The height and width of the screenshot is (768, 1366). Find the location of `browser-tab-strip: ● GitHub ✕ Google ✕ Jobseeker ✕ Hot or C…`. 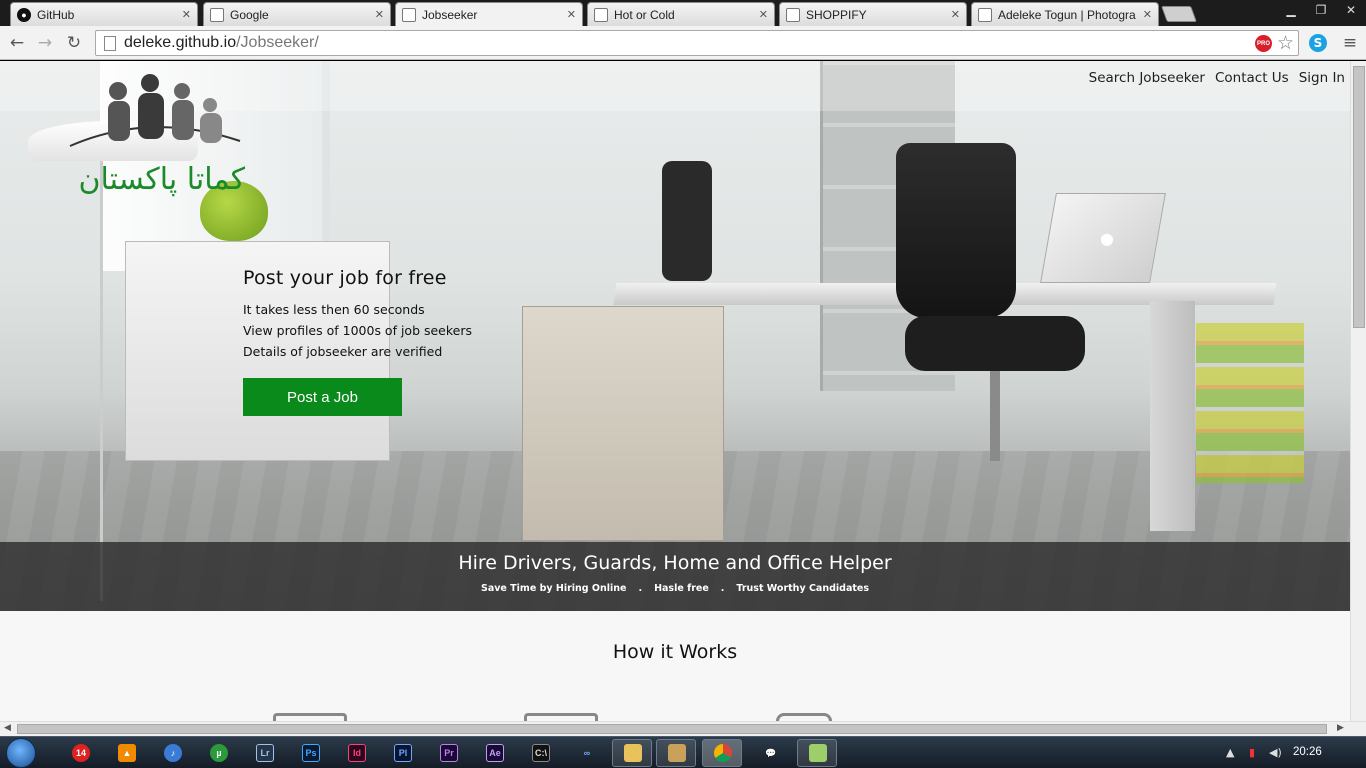

browser-tab-strip: ● GitHub ✕ Google ✕ Jobseeker ✕ Hot or C… is located at coordinates (683, 13).